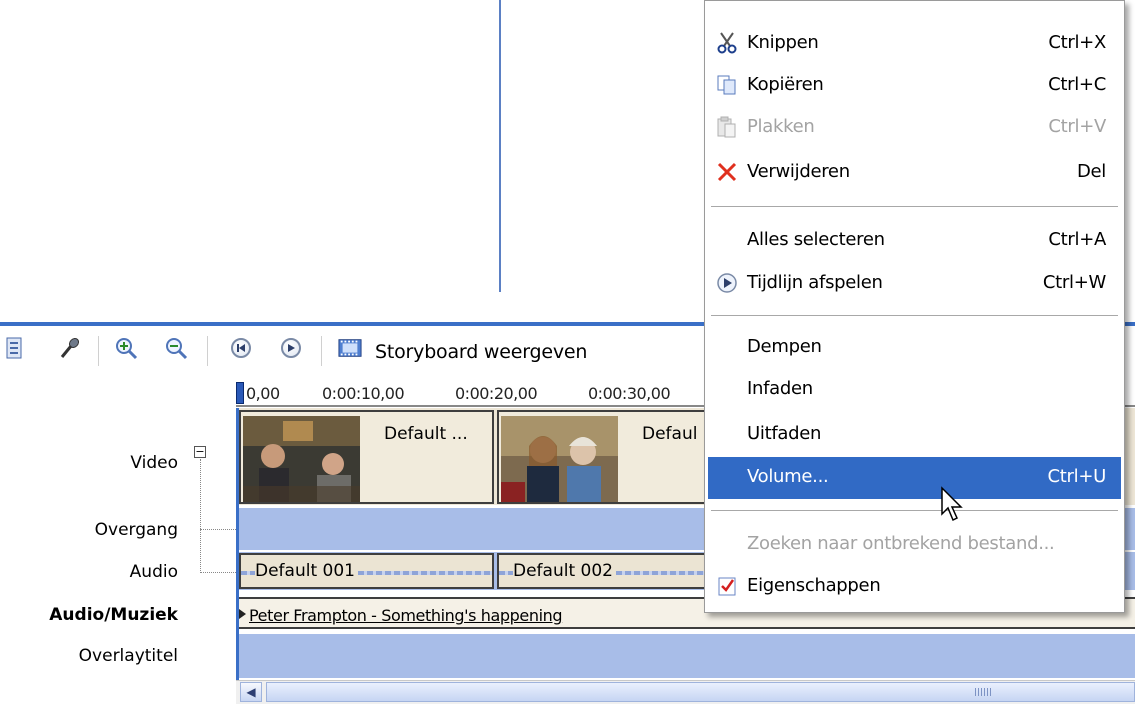 Image resolution: width=1135 pixels, height=704 pixels. What do you see at coordinates (14, 348) in the screenshot?
I see `set-audio-levels-icon` at bounding box center [14, 348].